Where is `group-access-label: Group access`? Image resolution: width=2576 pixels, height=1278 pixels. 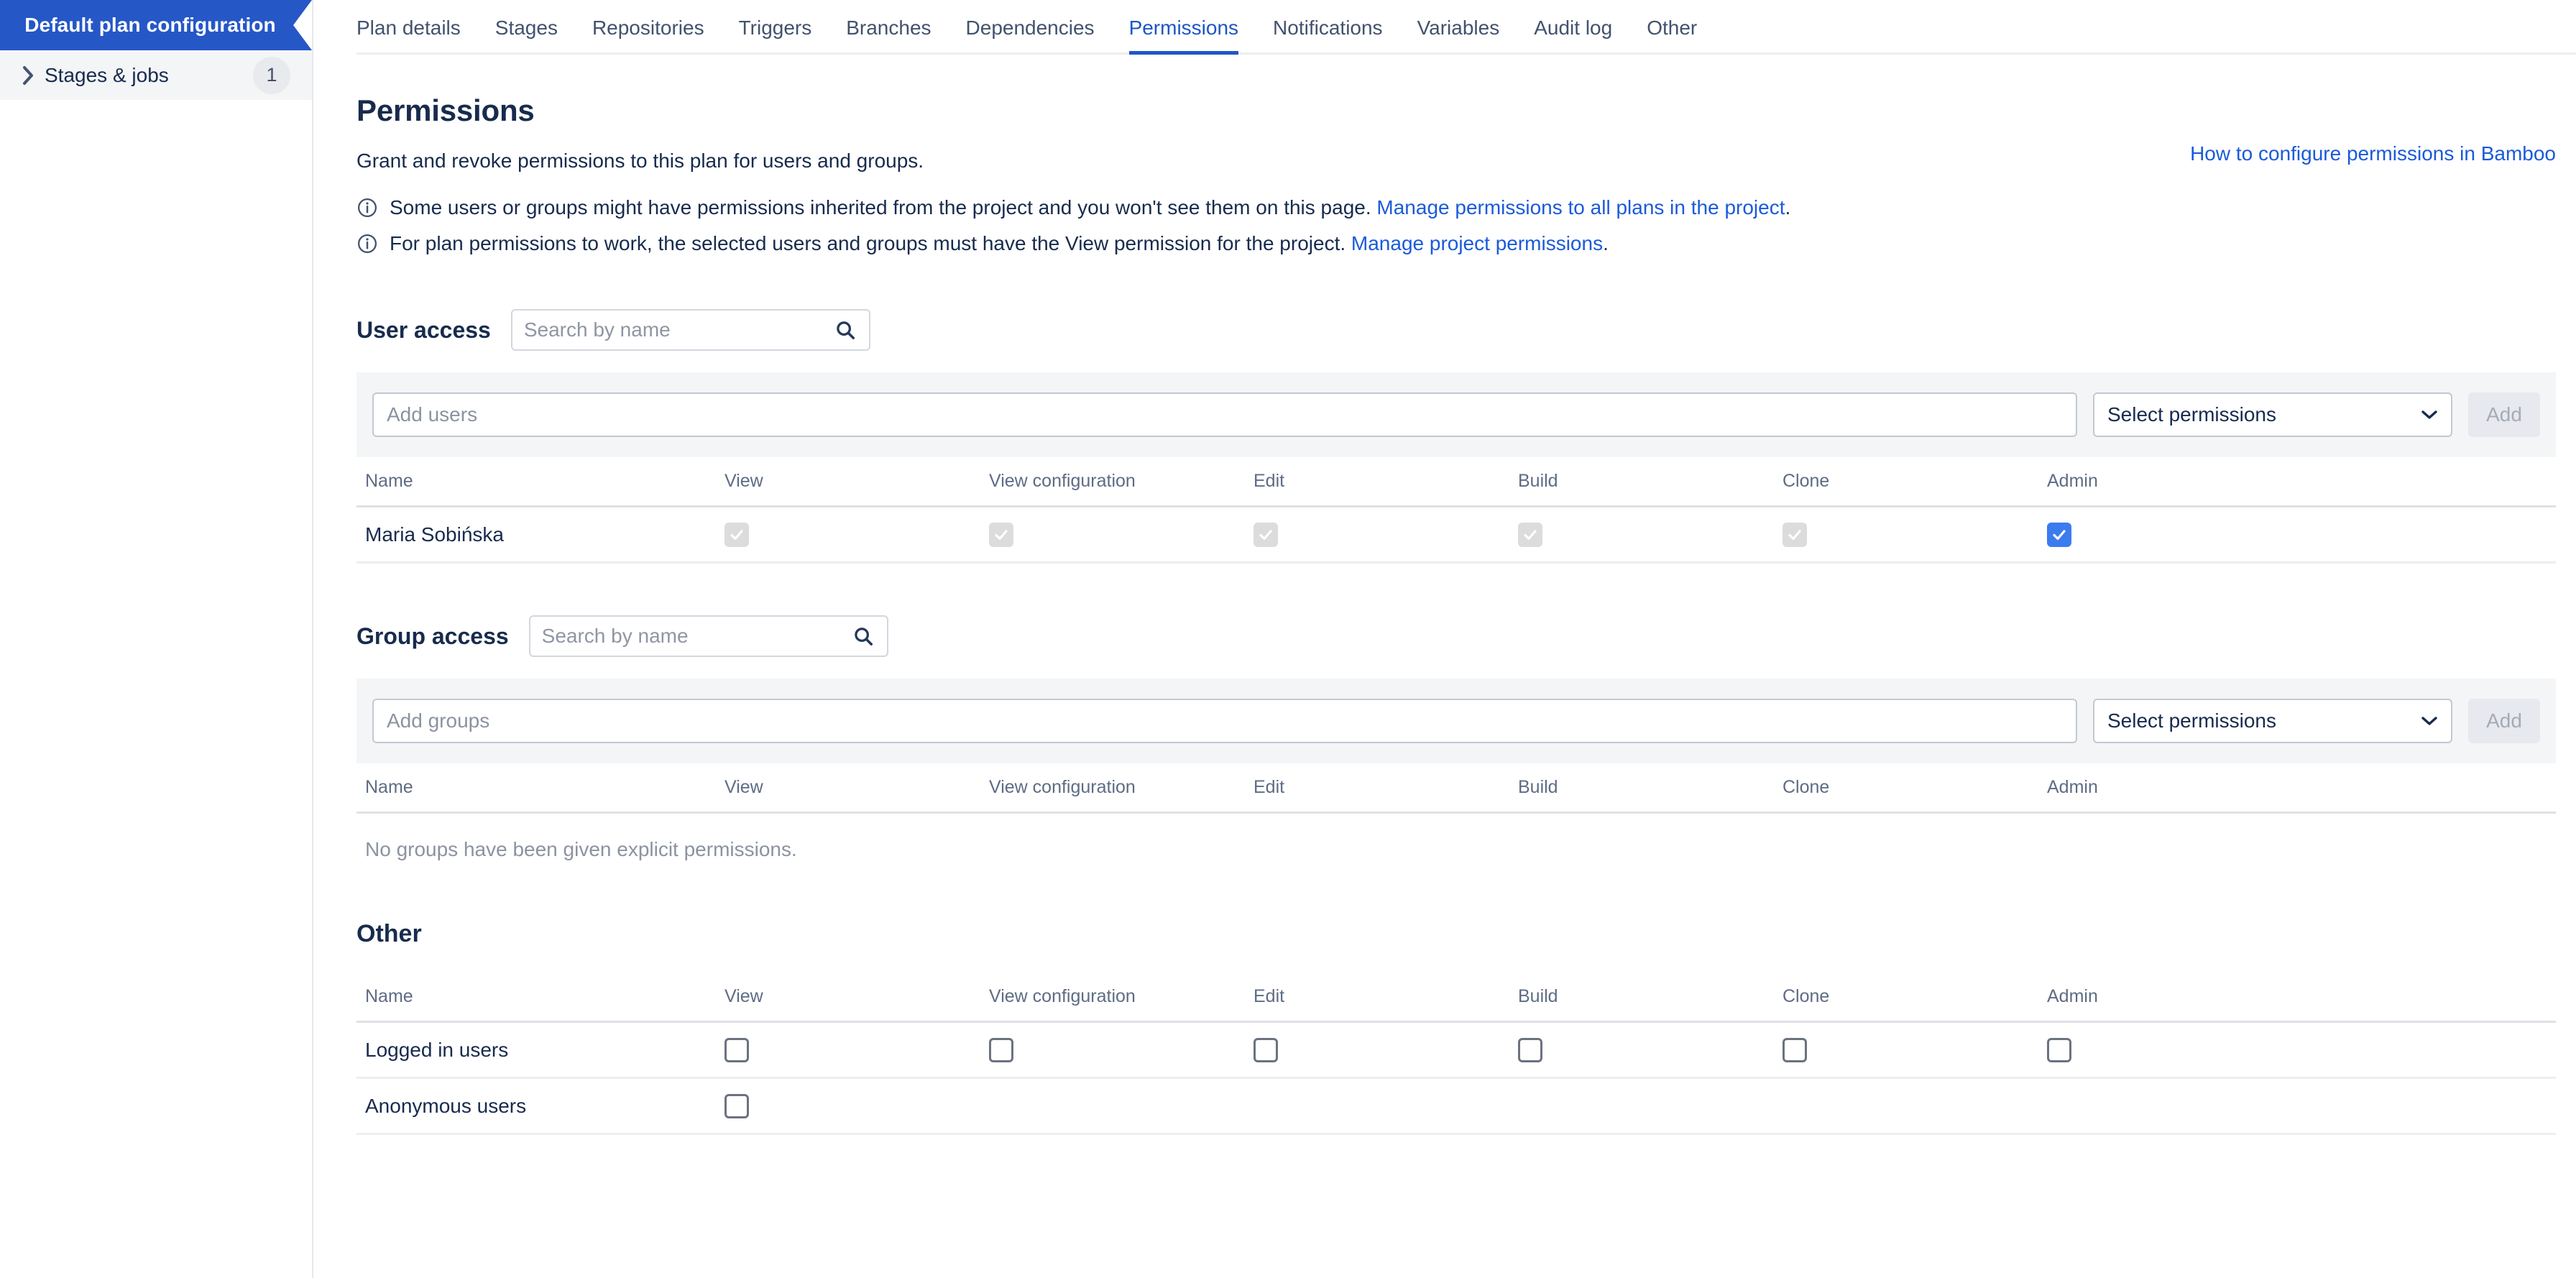
group-access-label: Group access is located at coordinates (432, 636).